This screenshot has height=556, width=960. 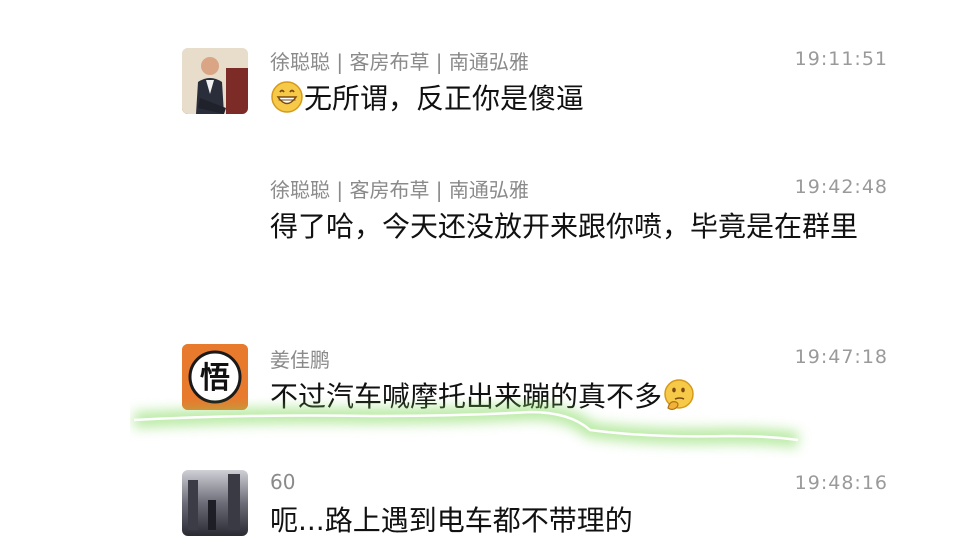 What do you see at coordinates (841, 357) in the screenshot?
I see `timestamp: 19:47:18` at bounding box center [841, 357].